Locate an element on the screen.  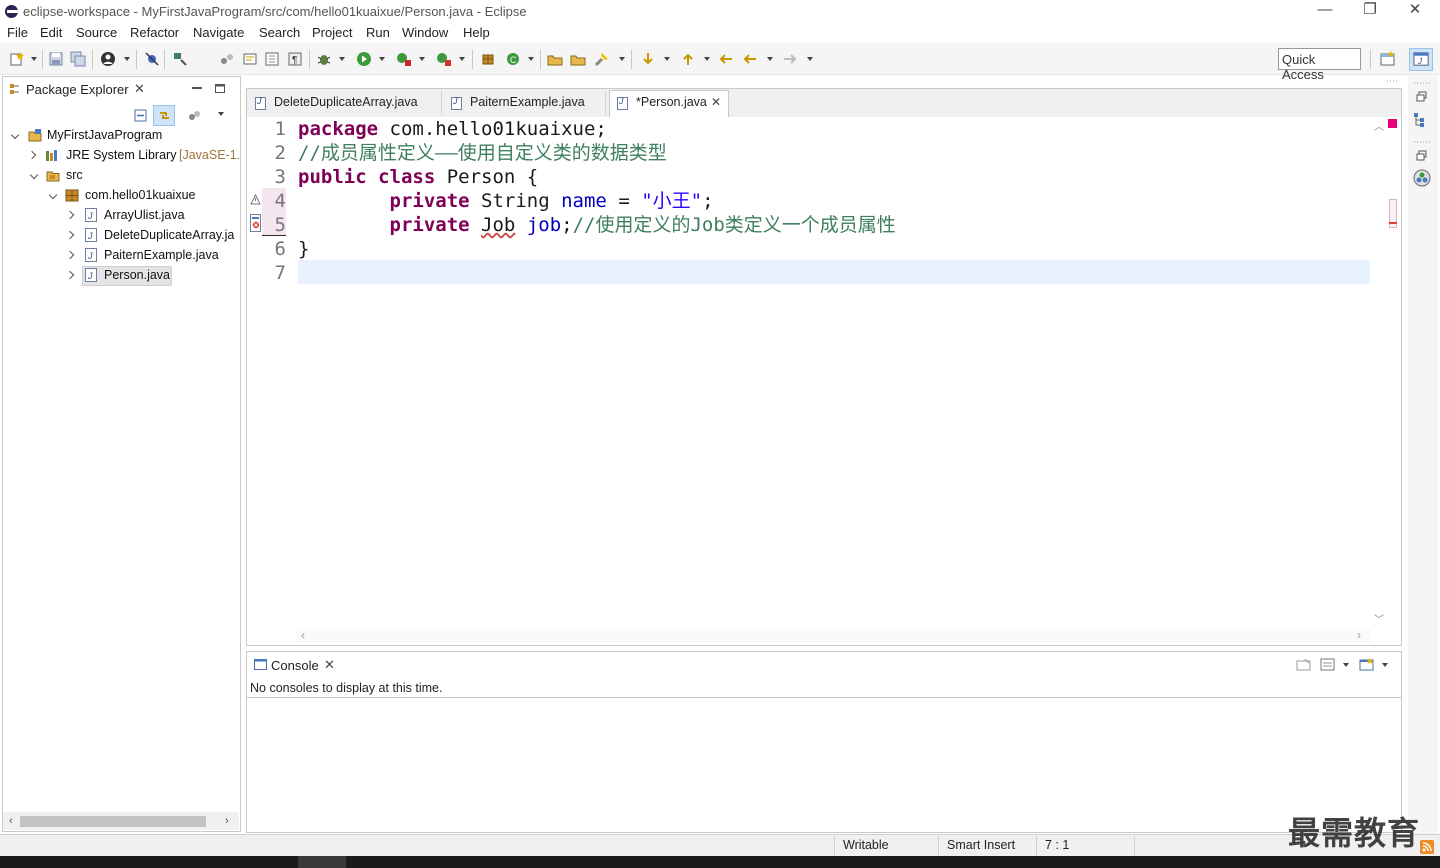
save-all-icon is located at coordinates (78, 59).